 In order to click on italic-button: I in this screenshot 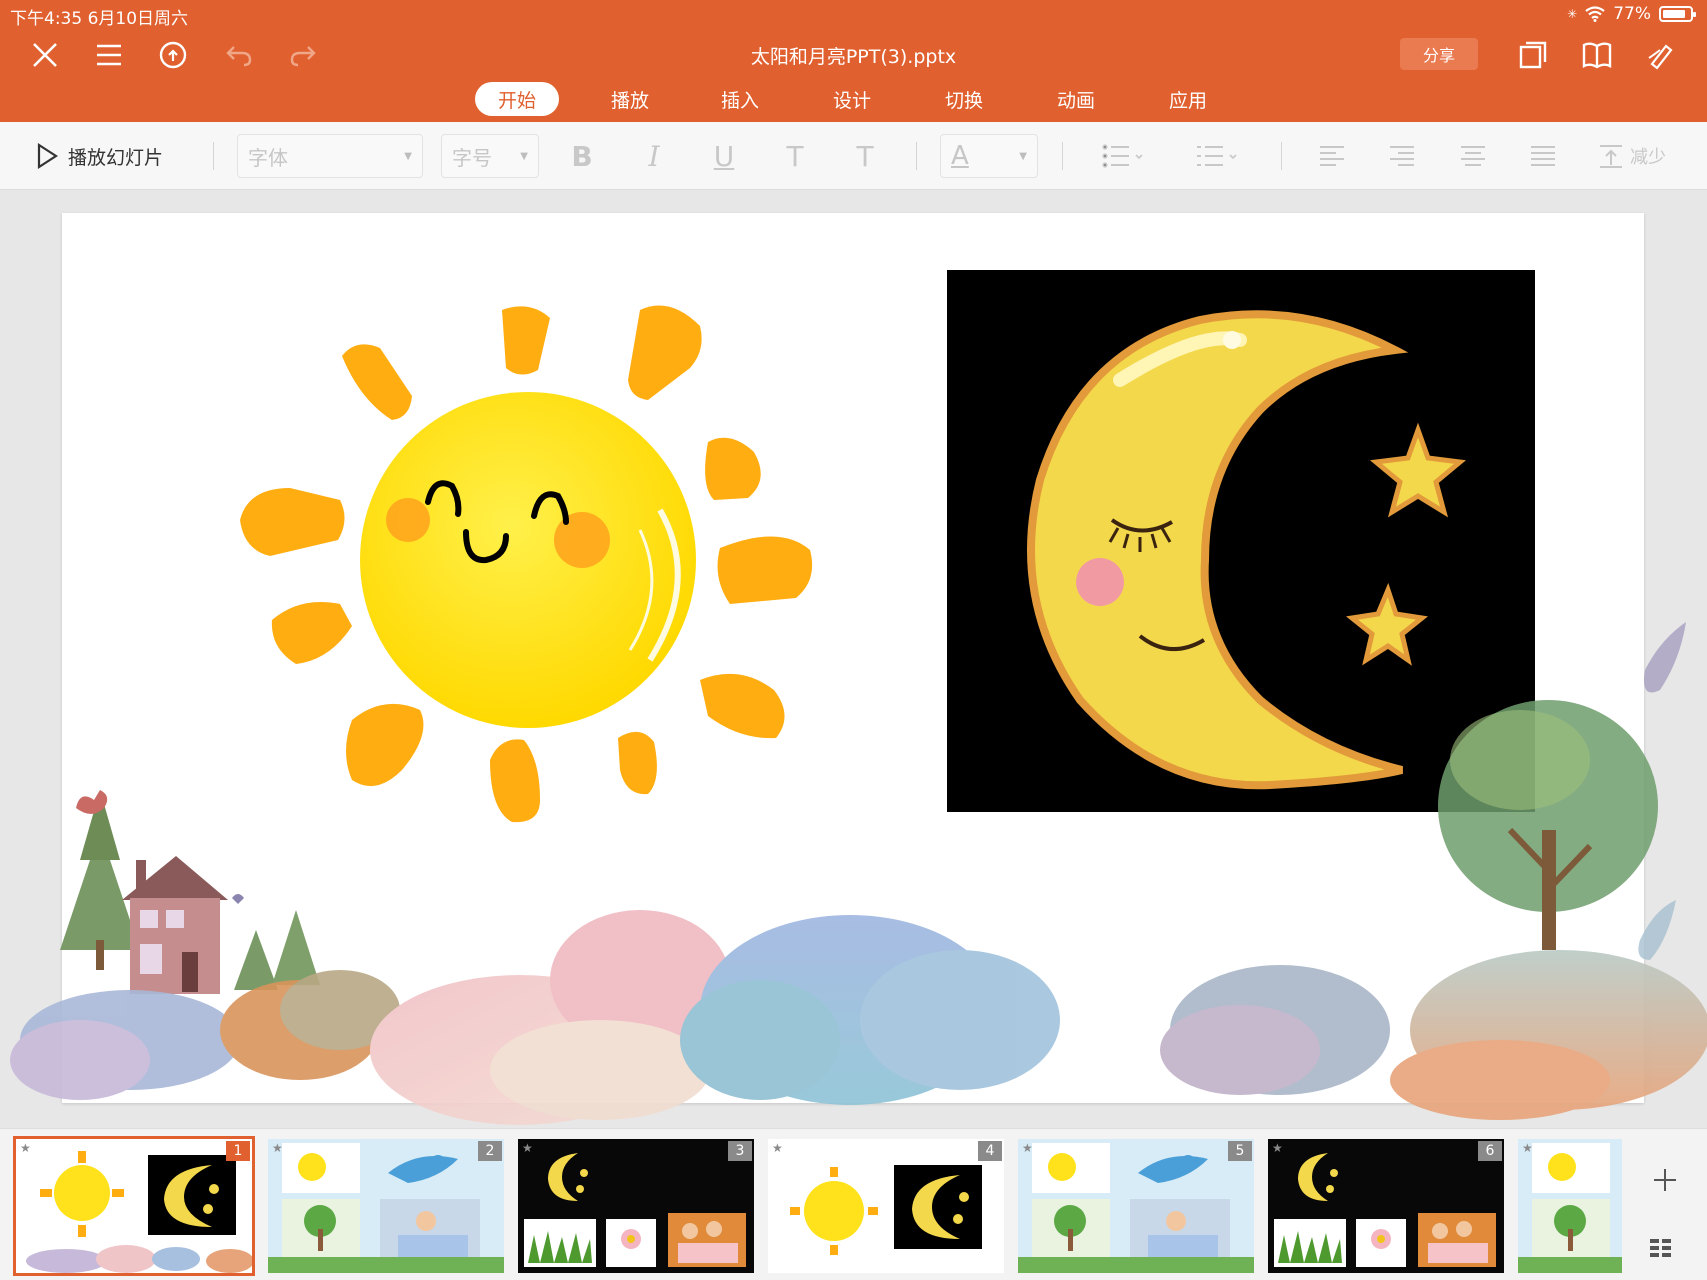, I will do `click(654, 156)`.